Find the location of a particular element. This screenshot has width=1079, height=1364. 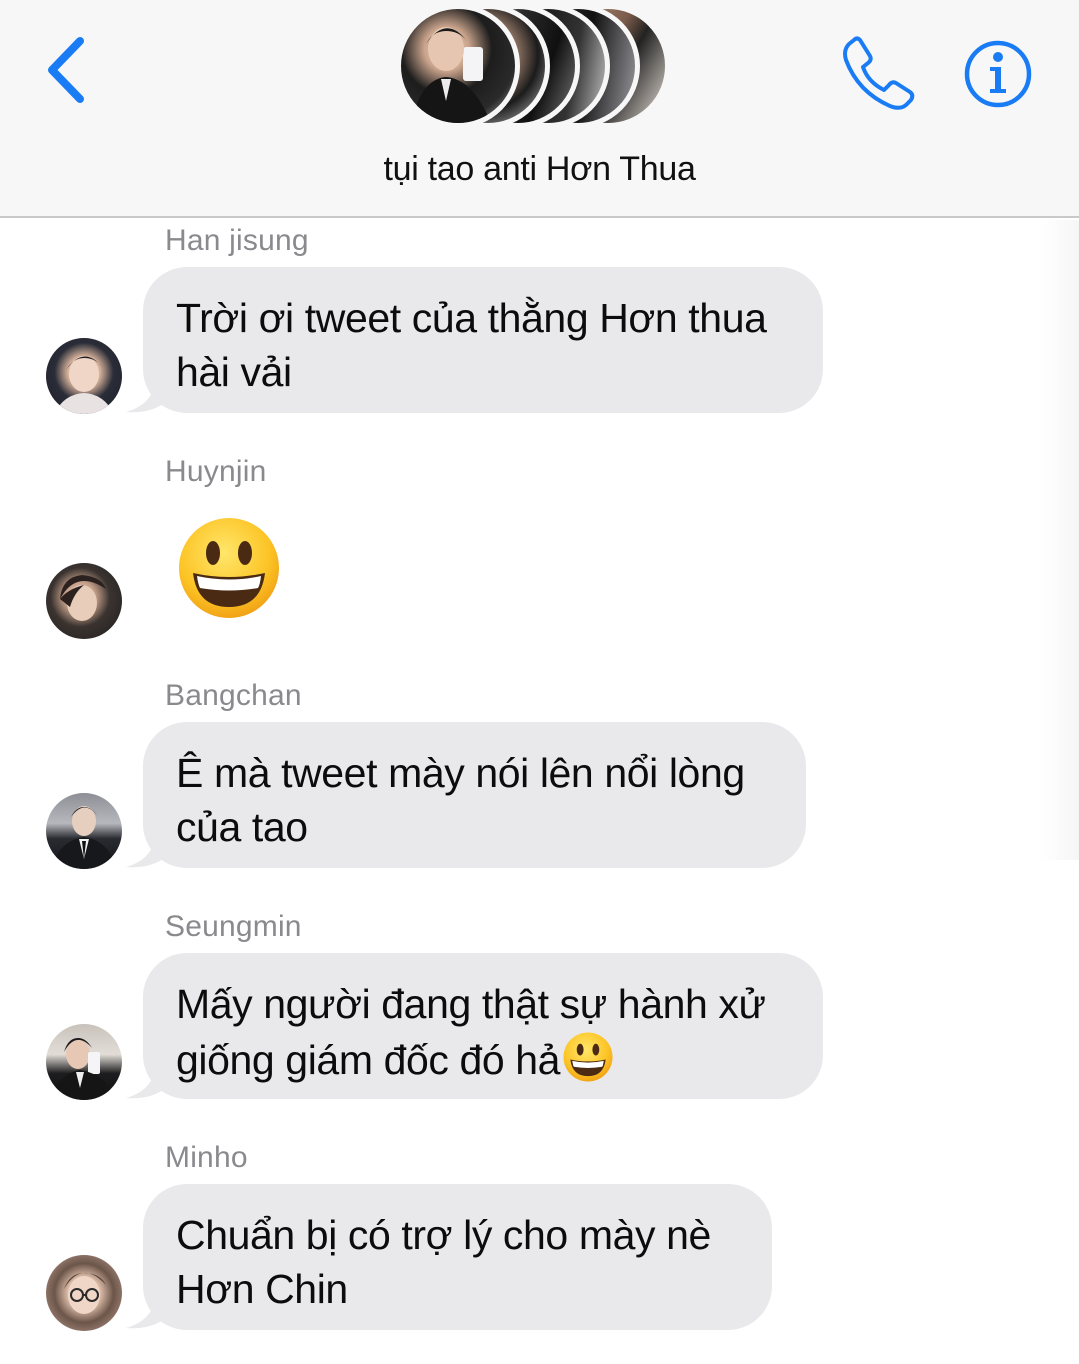

chevron-left-icon is located at coordinates (66, 70).